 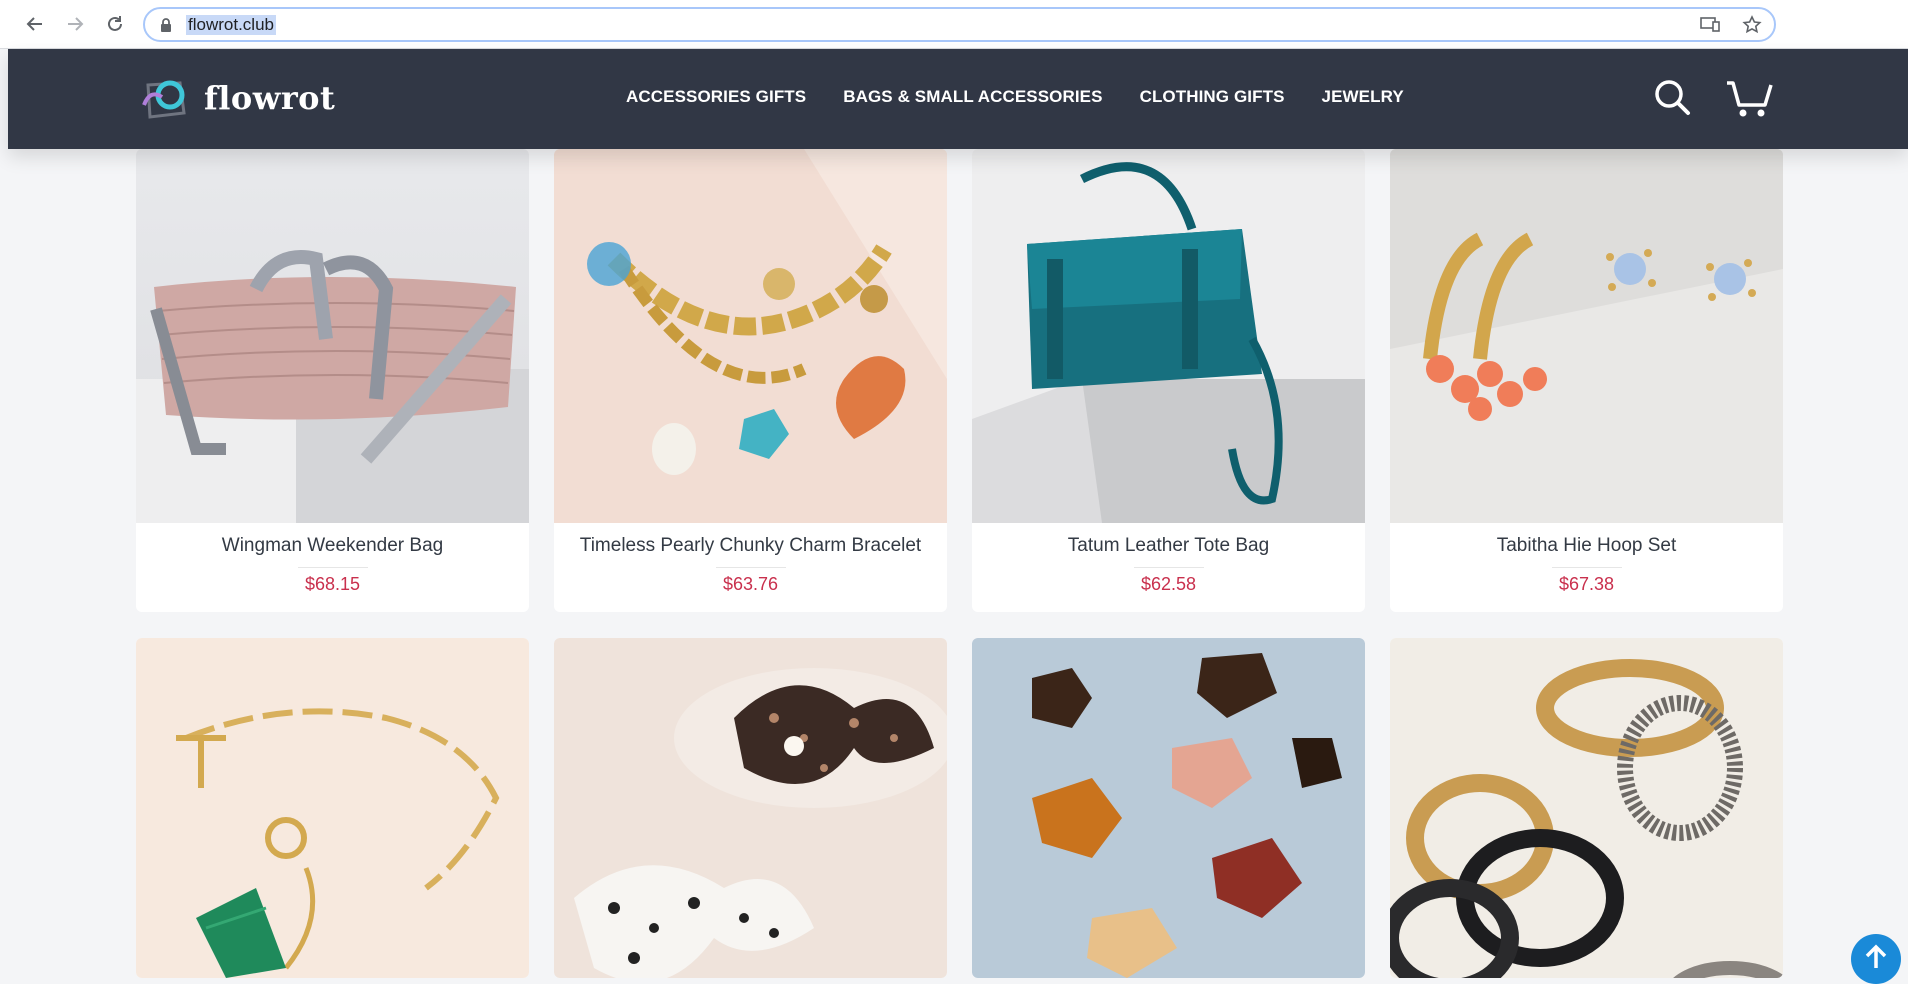 I want to click on cart-icon, so click(x=1750, y=100).